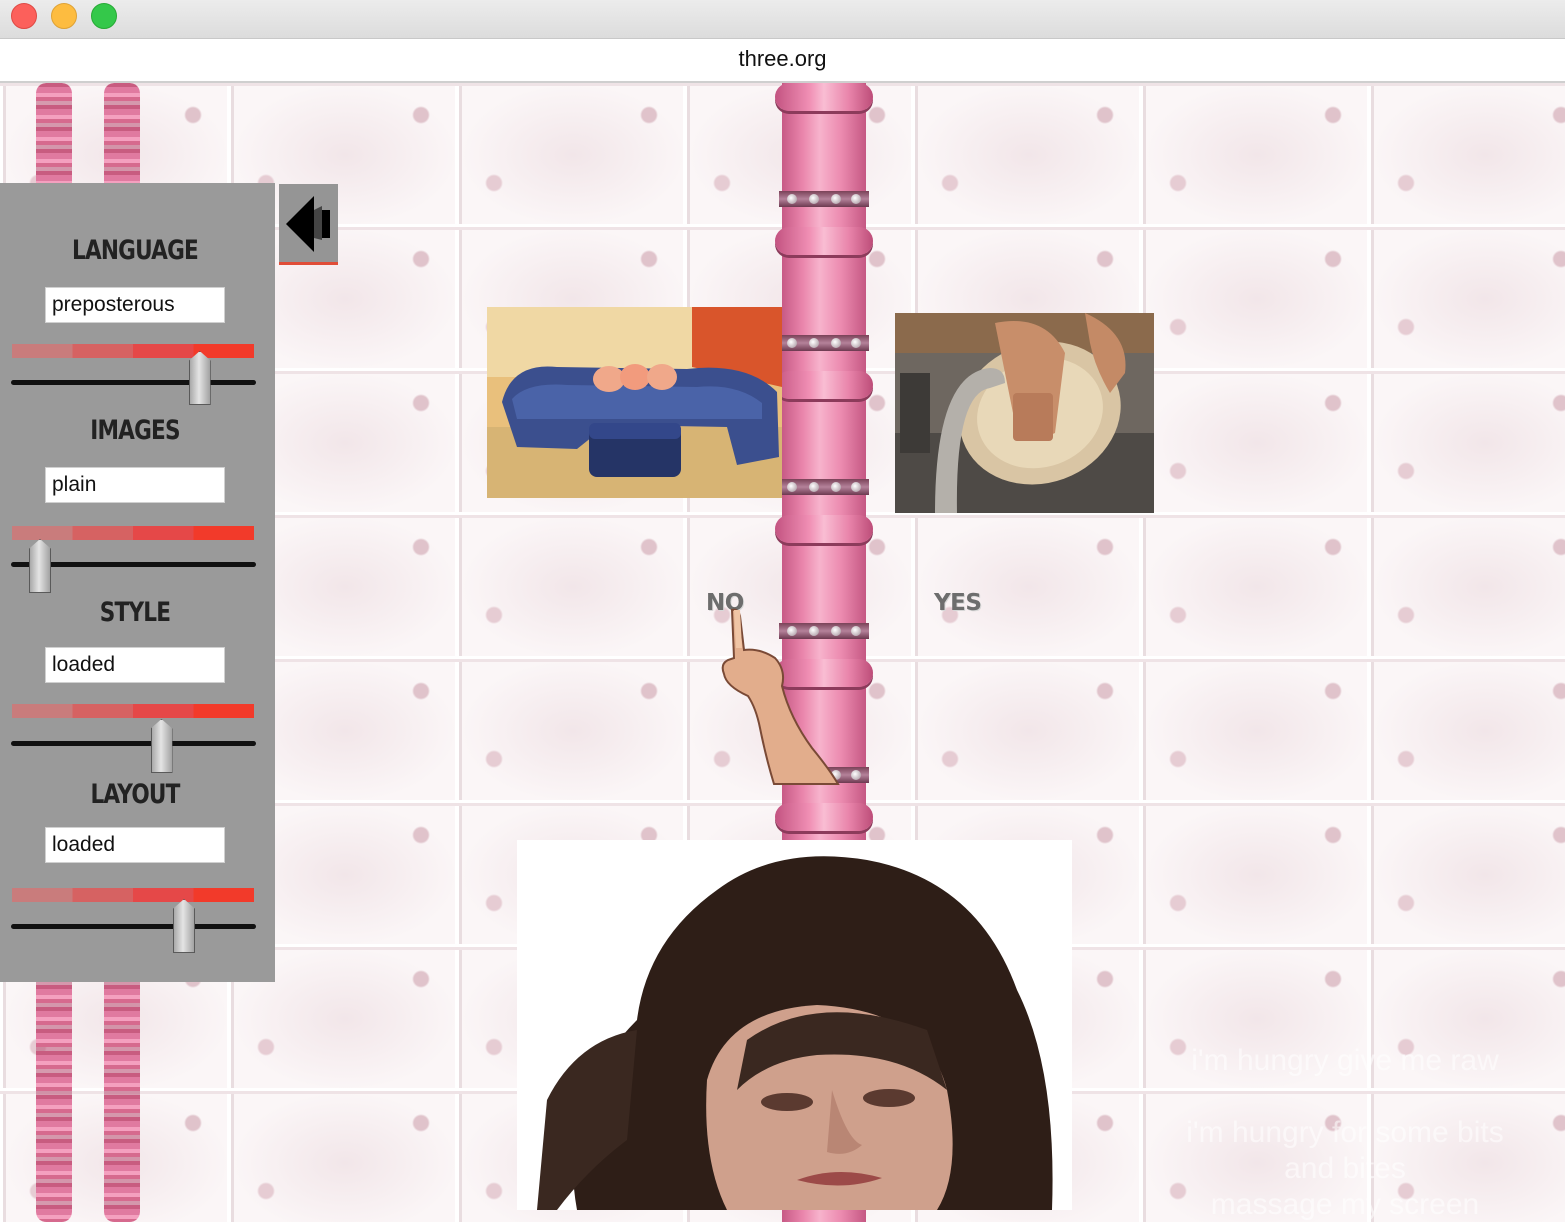  I want to click on style-meter, so click(133, 711).